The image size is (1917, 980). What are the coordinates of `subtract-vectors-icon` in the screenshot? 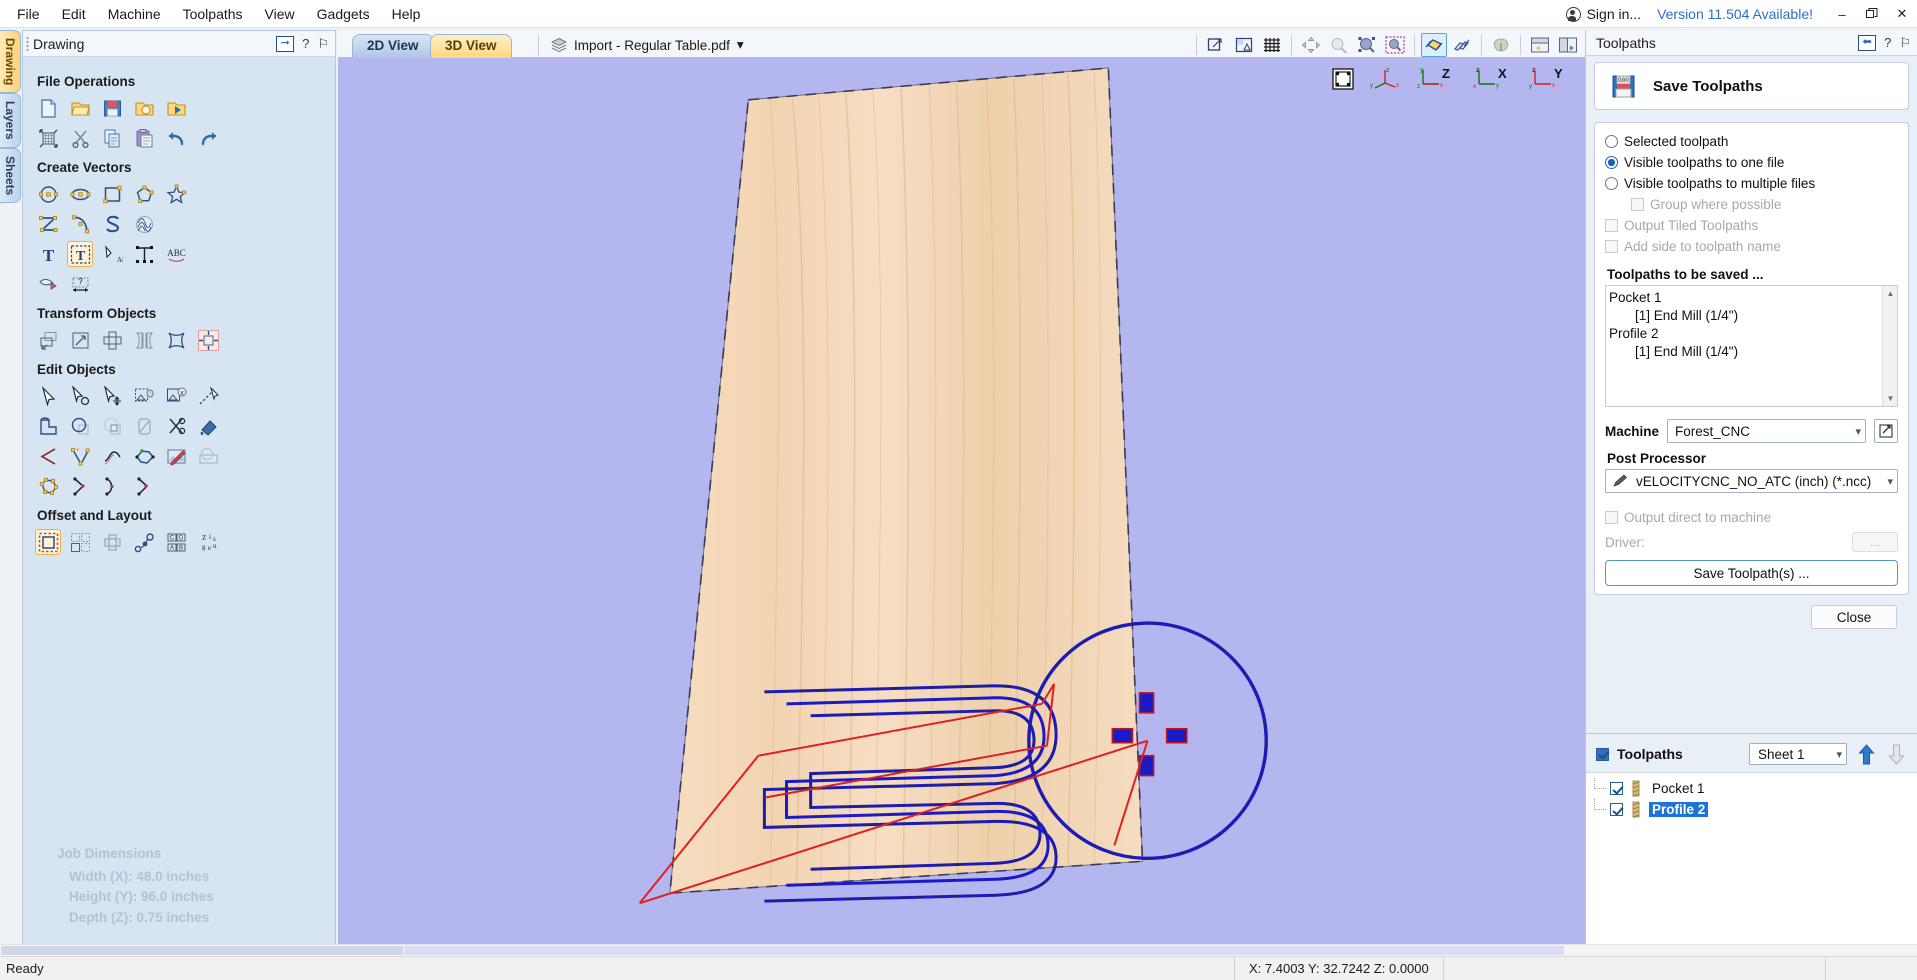 It's located at (80, 426).